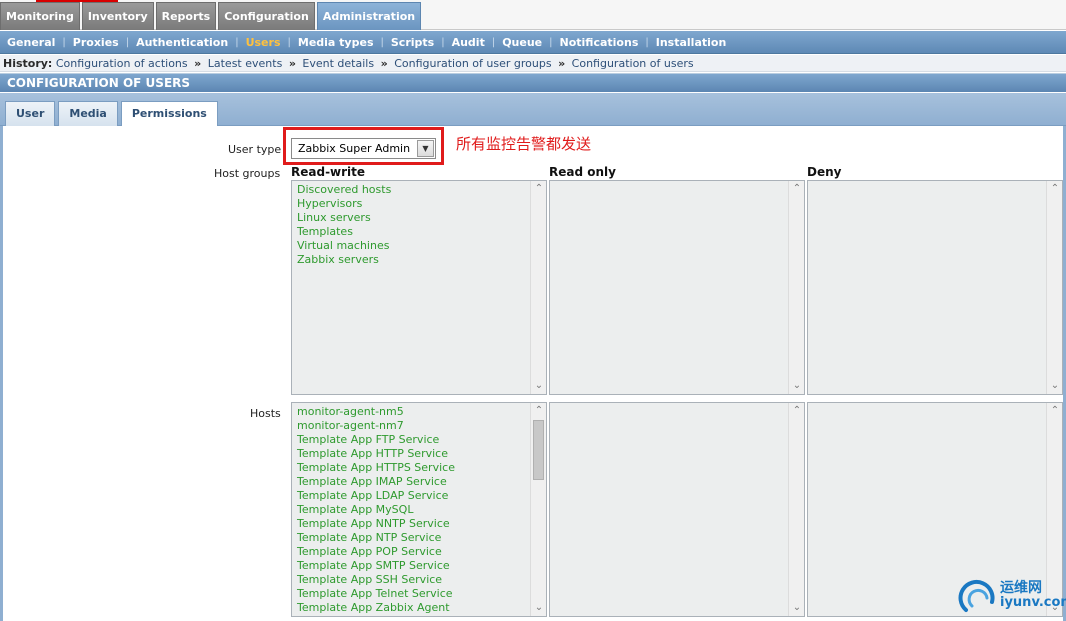  Describe the element at coordinates (1033, 602) in the screenshot. I see `watermark-en: iyunv.com` at that location.